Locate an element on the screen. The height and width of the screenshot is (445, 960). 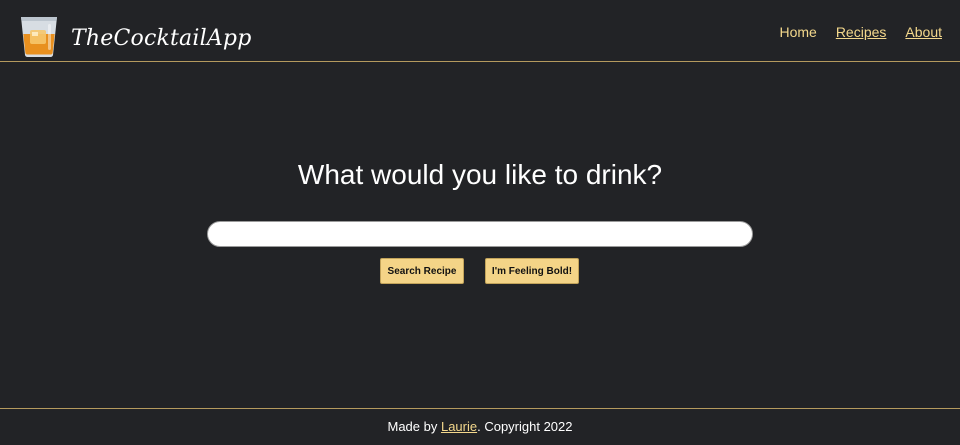
nav-link-home: Home is located at coordinates (797, 32).